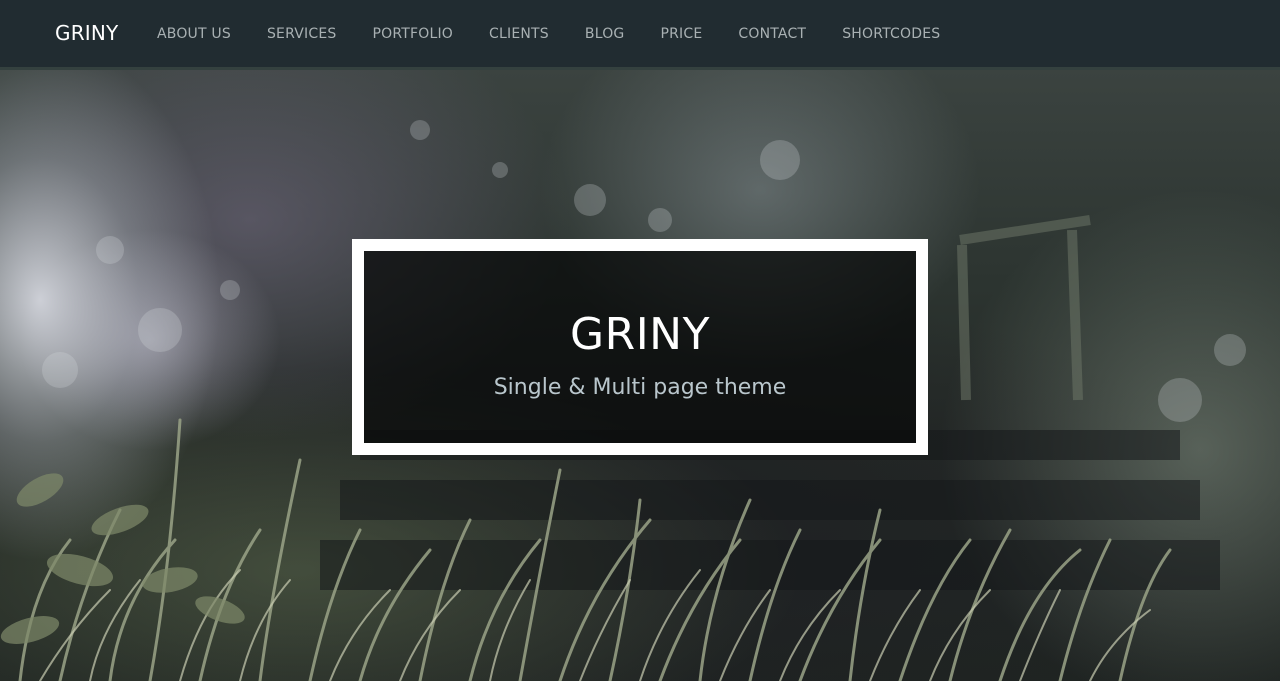  Describe the element at coordinates (519, 34) in the screenshot. I see `nav-item-clients: CLIENTS` at that location.